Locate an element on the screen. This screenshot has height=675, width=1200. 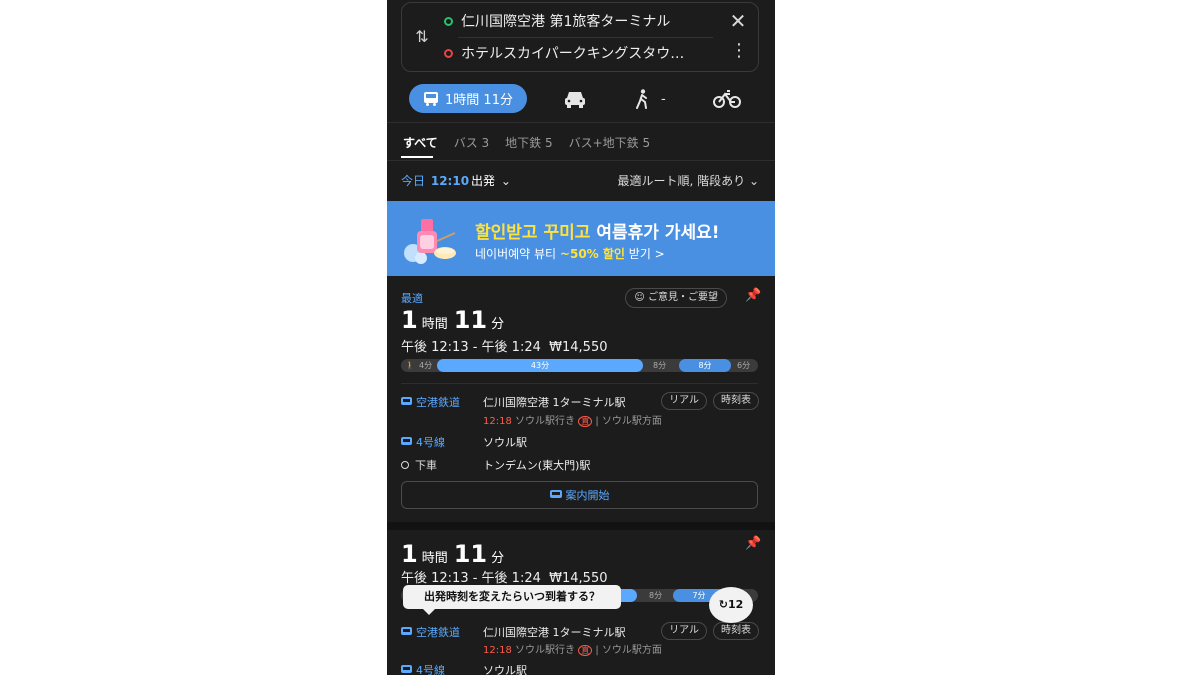
today-label: 今日 is located at coordinates (413, 181).